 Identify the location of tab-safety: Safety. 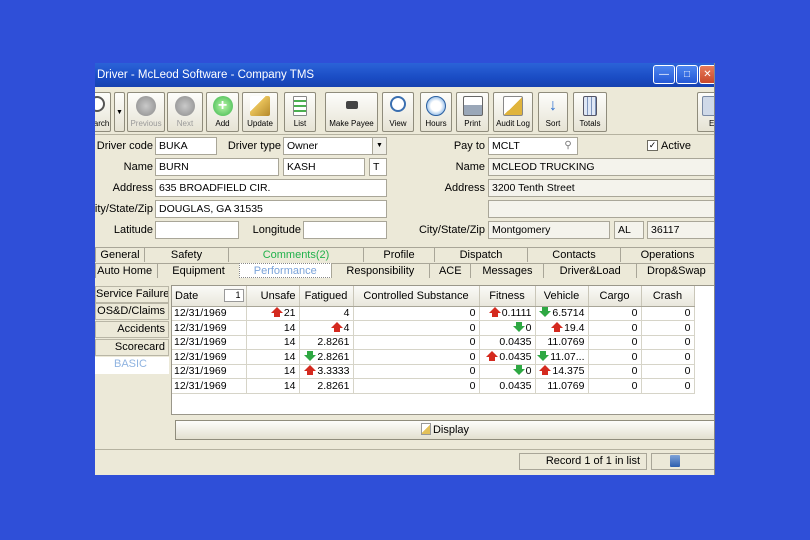
(186, 254).